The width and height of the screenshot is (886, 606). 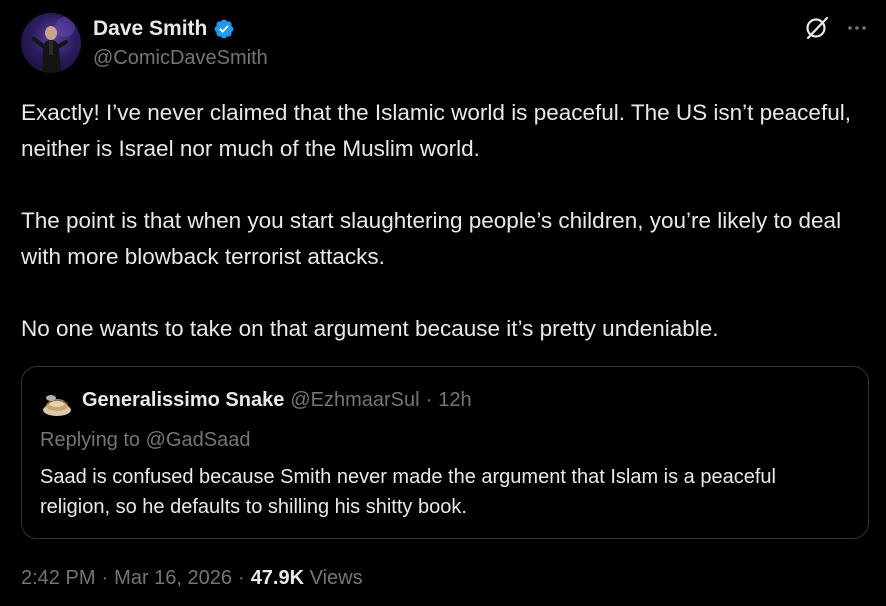 I want to click on author-name-row: Dave Smith, so click(x=164, y=29).